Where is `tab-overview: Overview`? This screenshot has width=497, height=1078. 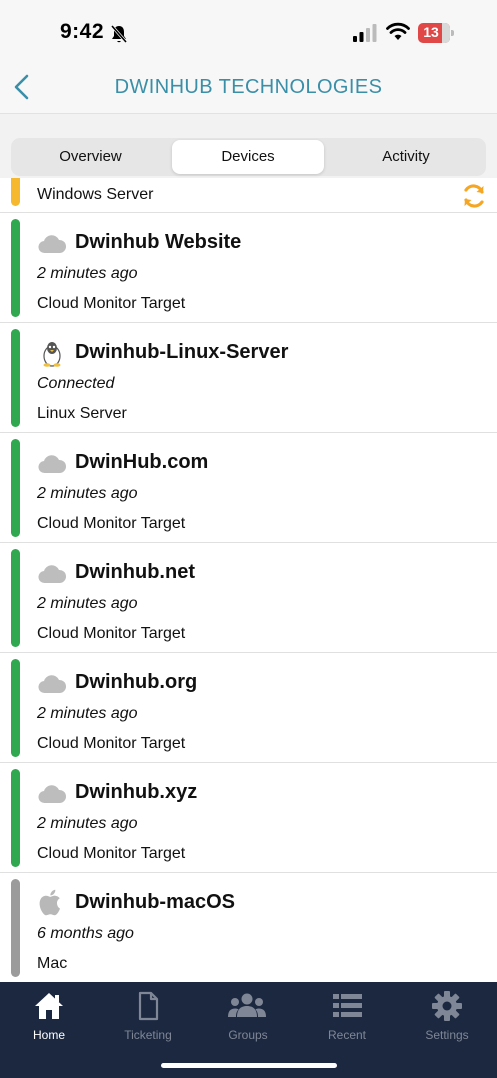
tab-overview: Overview is located at coordinates (90, 157).